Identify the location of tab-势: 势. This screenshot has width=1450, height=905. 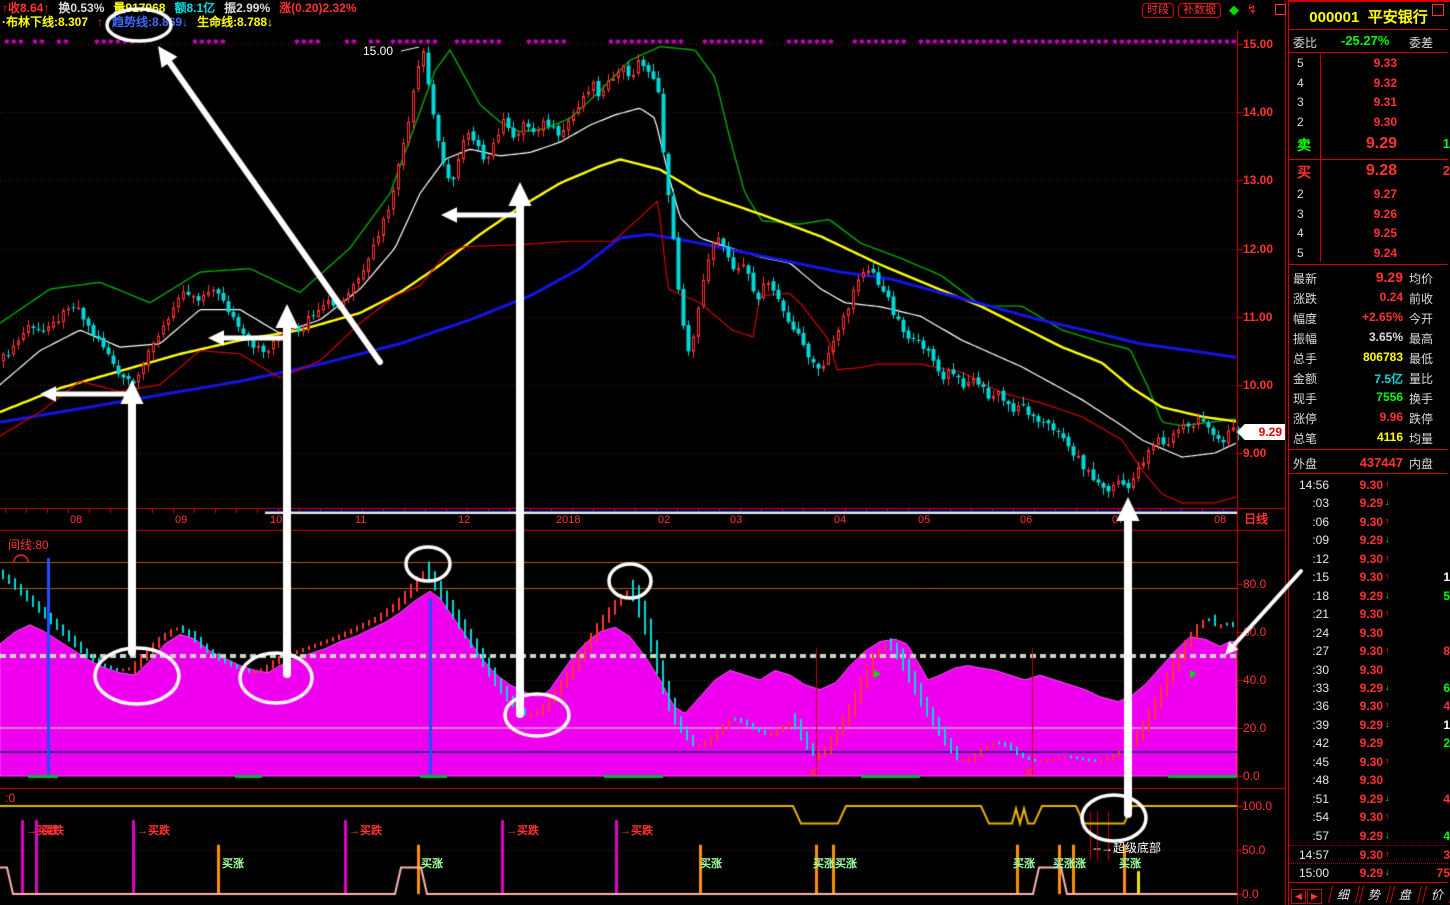
(1375, 894).